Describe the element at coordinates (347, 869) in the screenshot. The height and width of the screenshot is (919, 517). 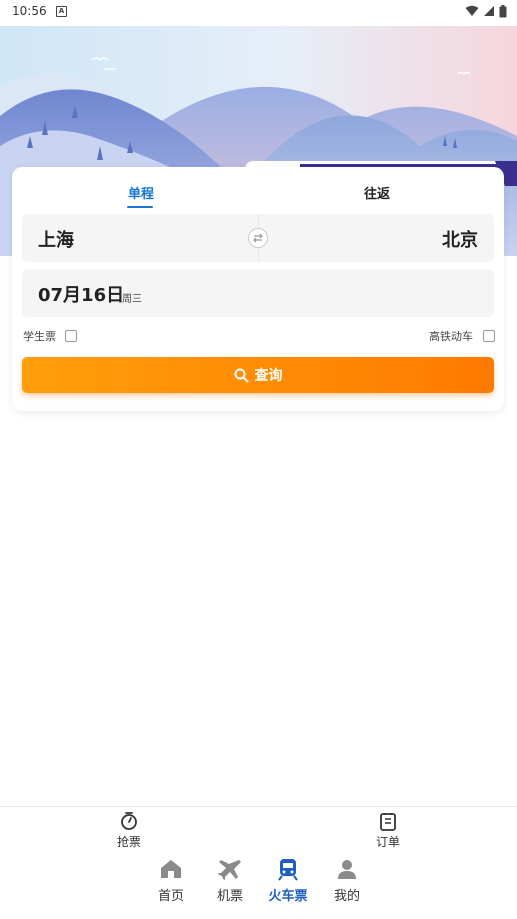
I see `user-icon` at that location.